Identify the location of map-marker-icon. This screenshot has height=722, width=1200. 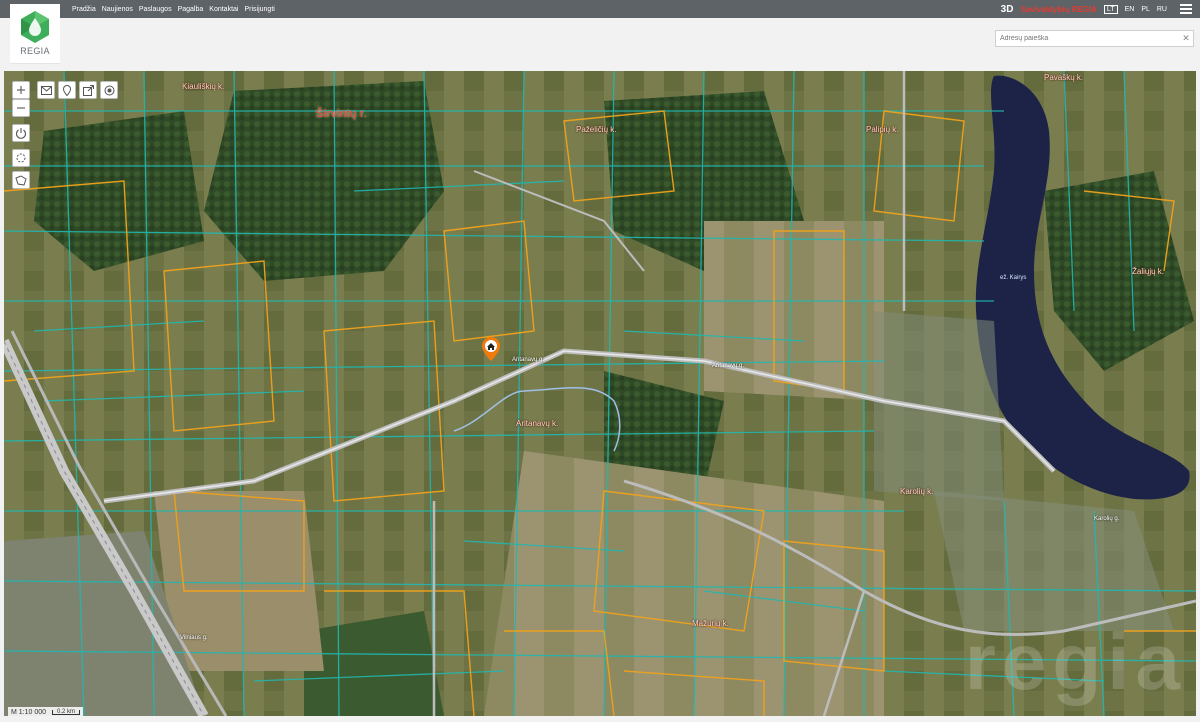
(67, 90).